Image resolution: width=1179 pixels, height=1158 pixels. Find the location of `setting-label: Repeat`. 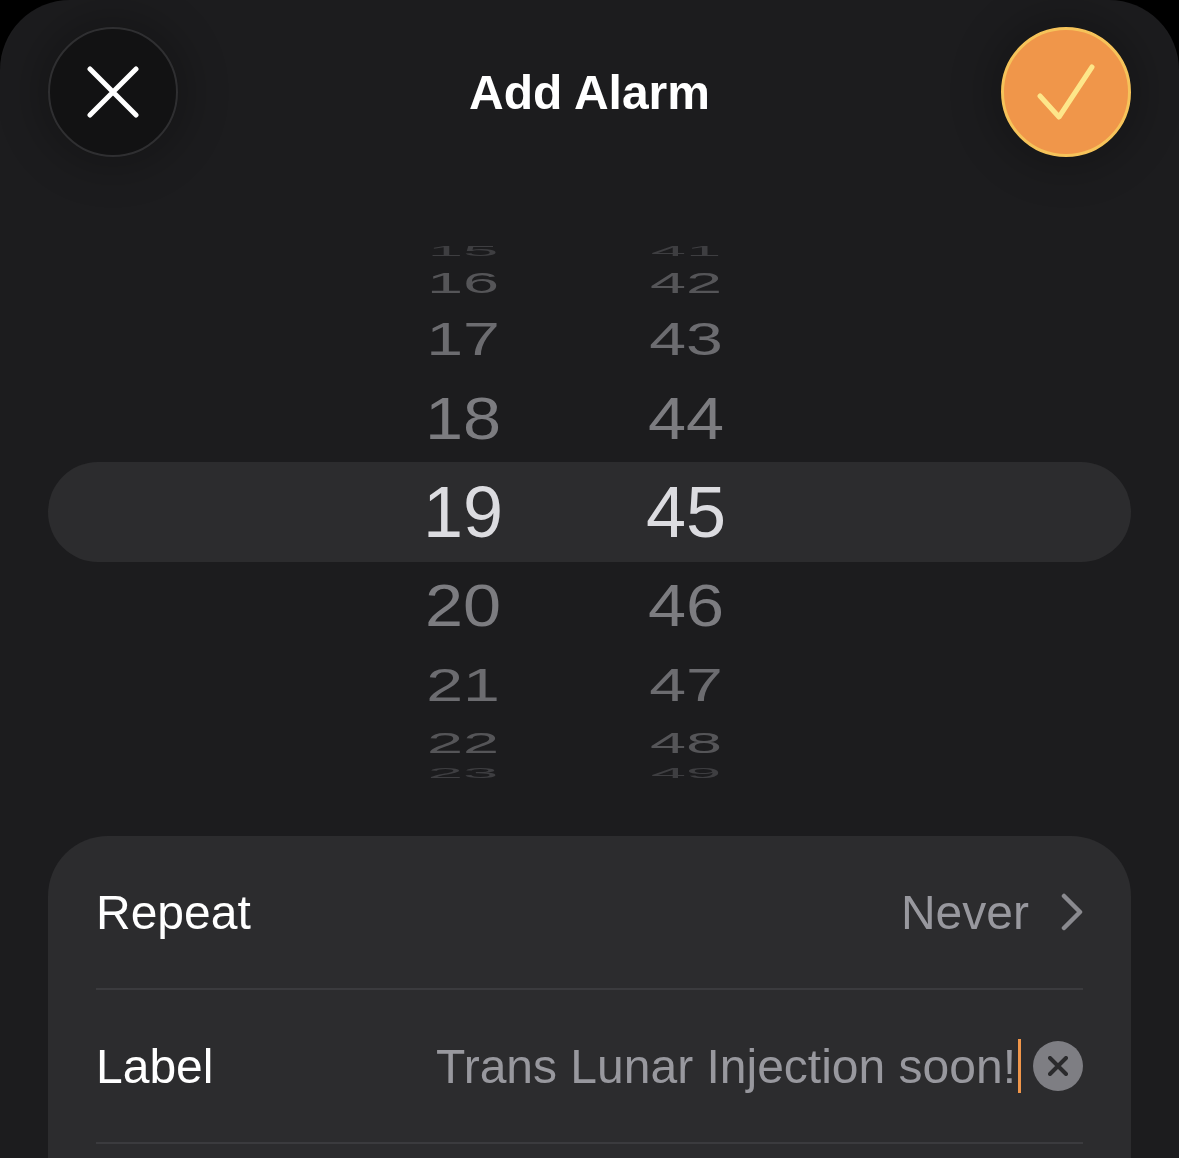

setting-label: Repeat is located at coordinates (173, 912).